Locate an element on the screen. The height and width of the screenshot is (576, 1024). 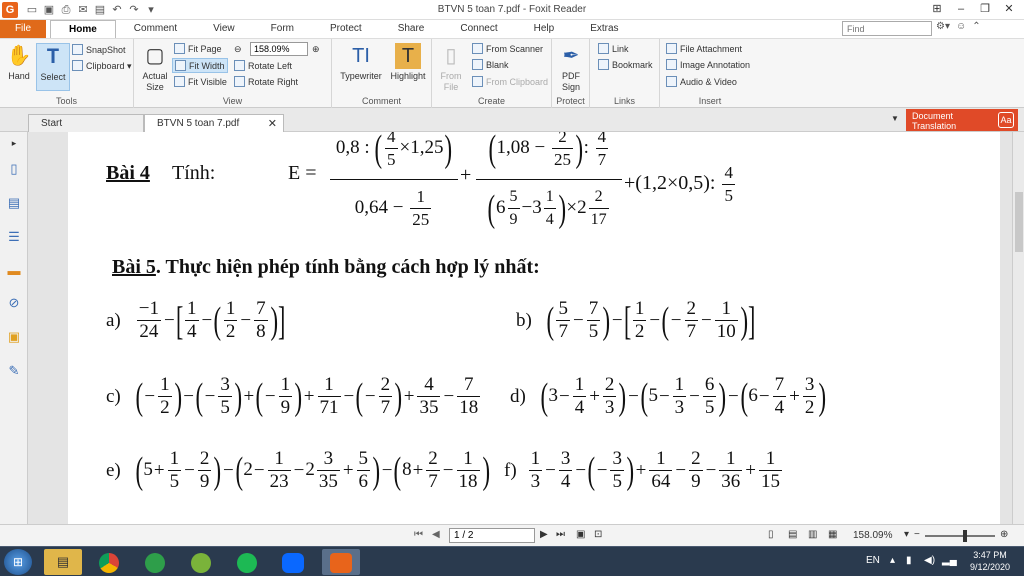
expand-panel-icon: ▸ is located at coordinates (14, 143).